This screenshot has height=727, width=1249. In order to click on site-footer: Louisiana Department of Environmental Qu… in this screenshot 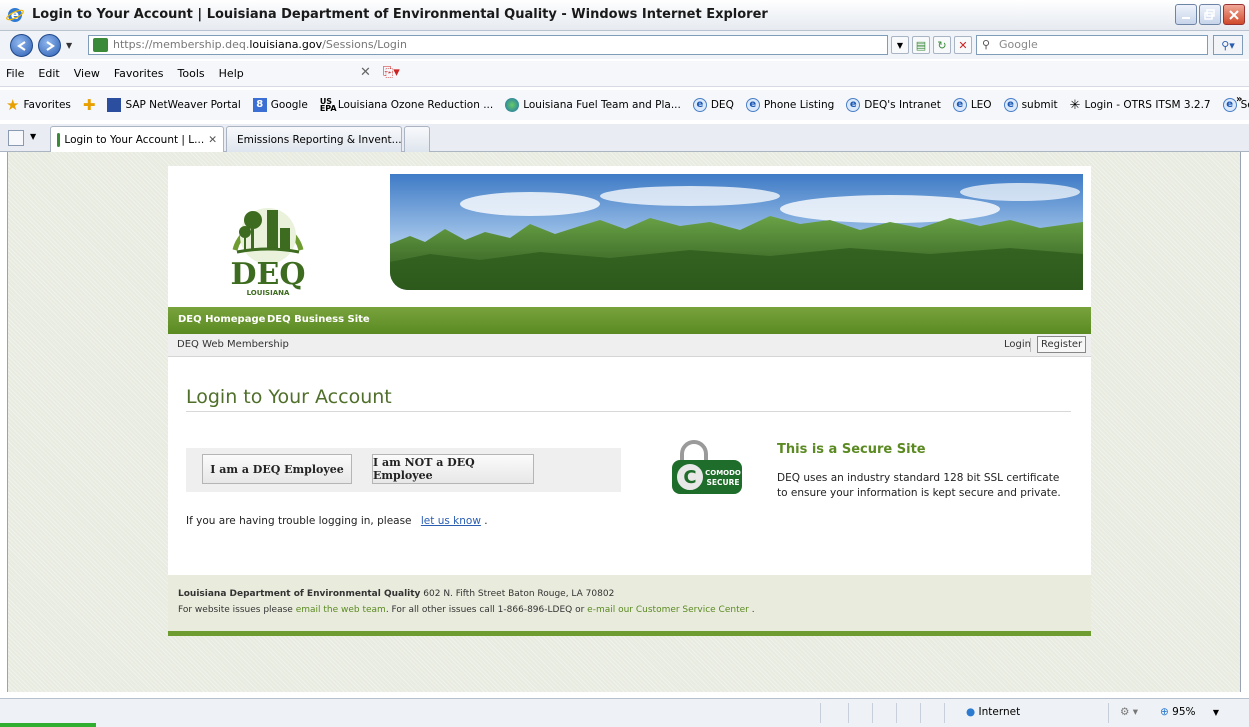, I will do `click(629, 603)`.